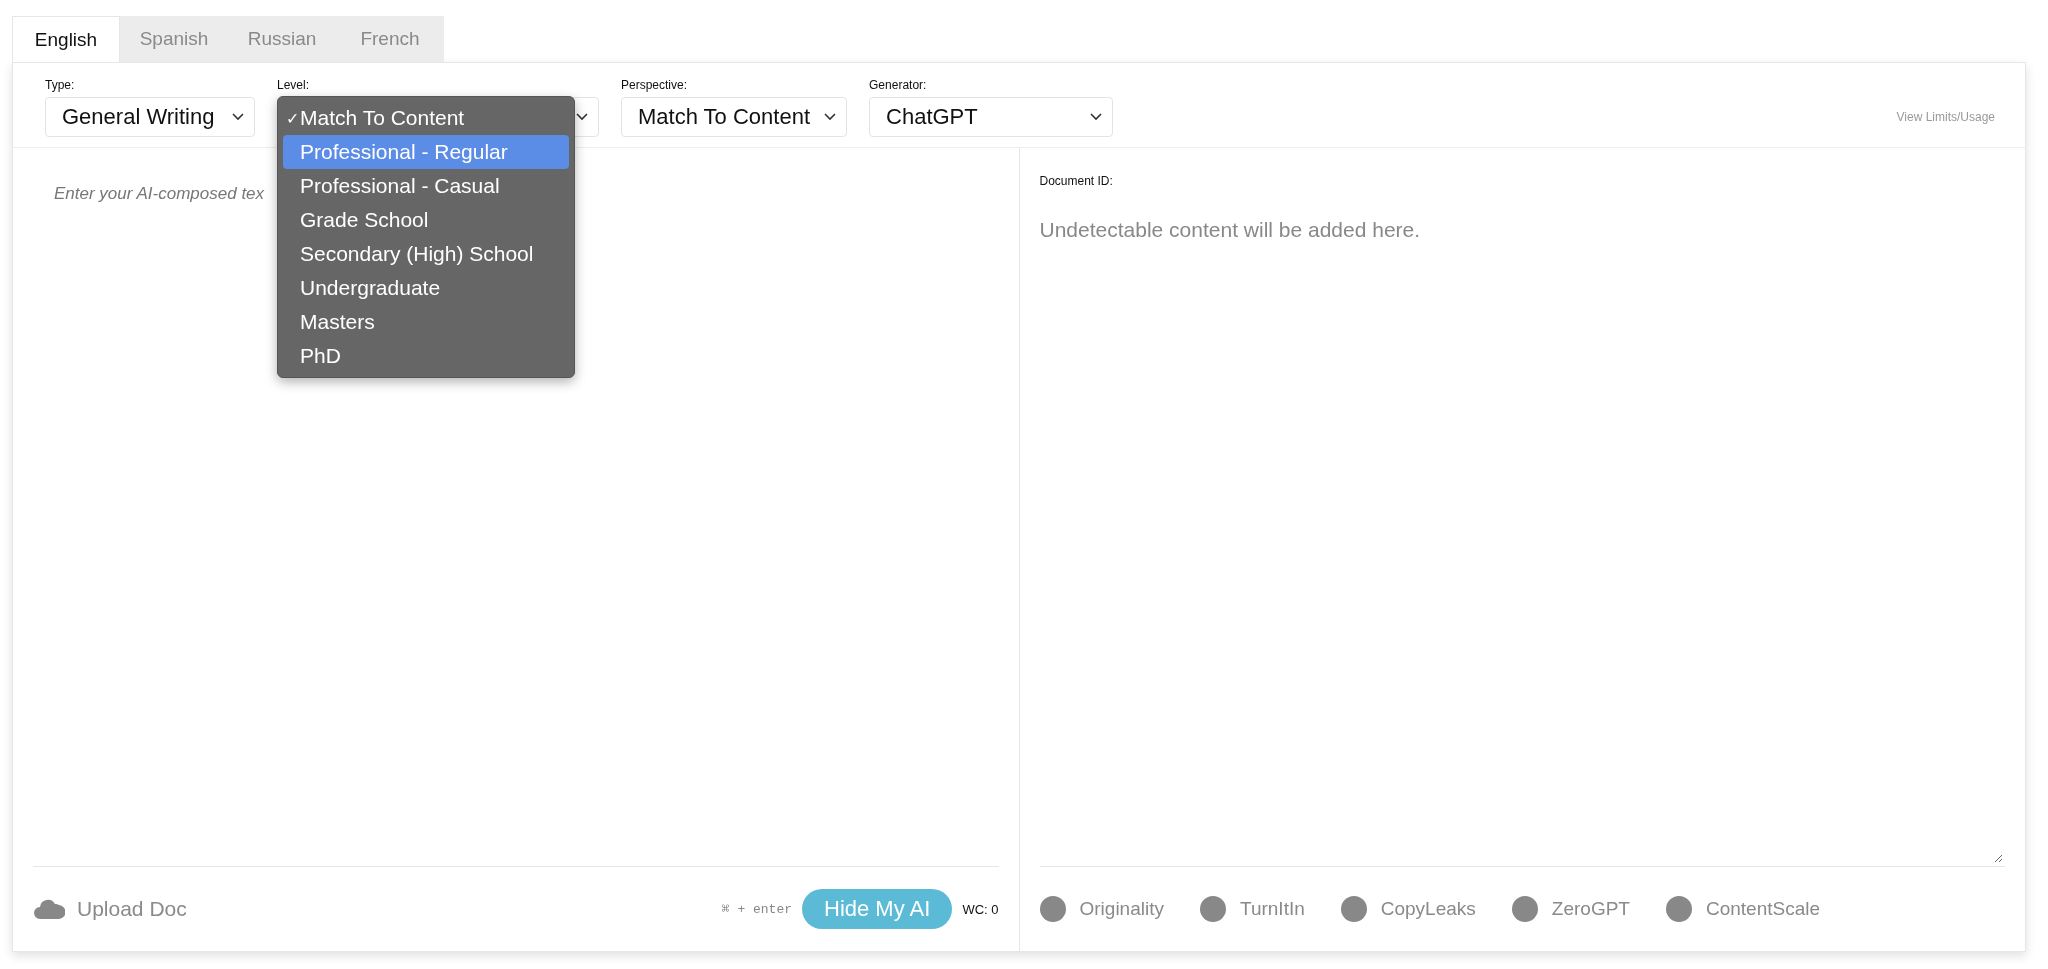  I want to click on field-label: Type:, so click(60, 85).